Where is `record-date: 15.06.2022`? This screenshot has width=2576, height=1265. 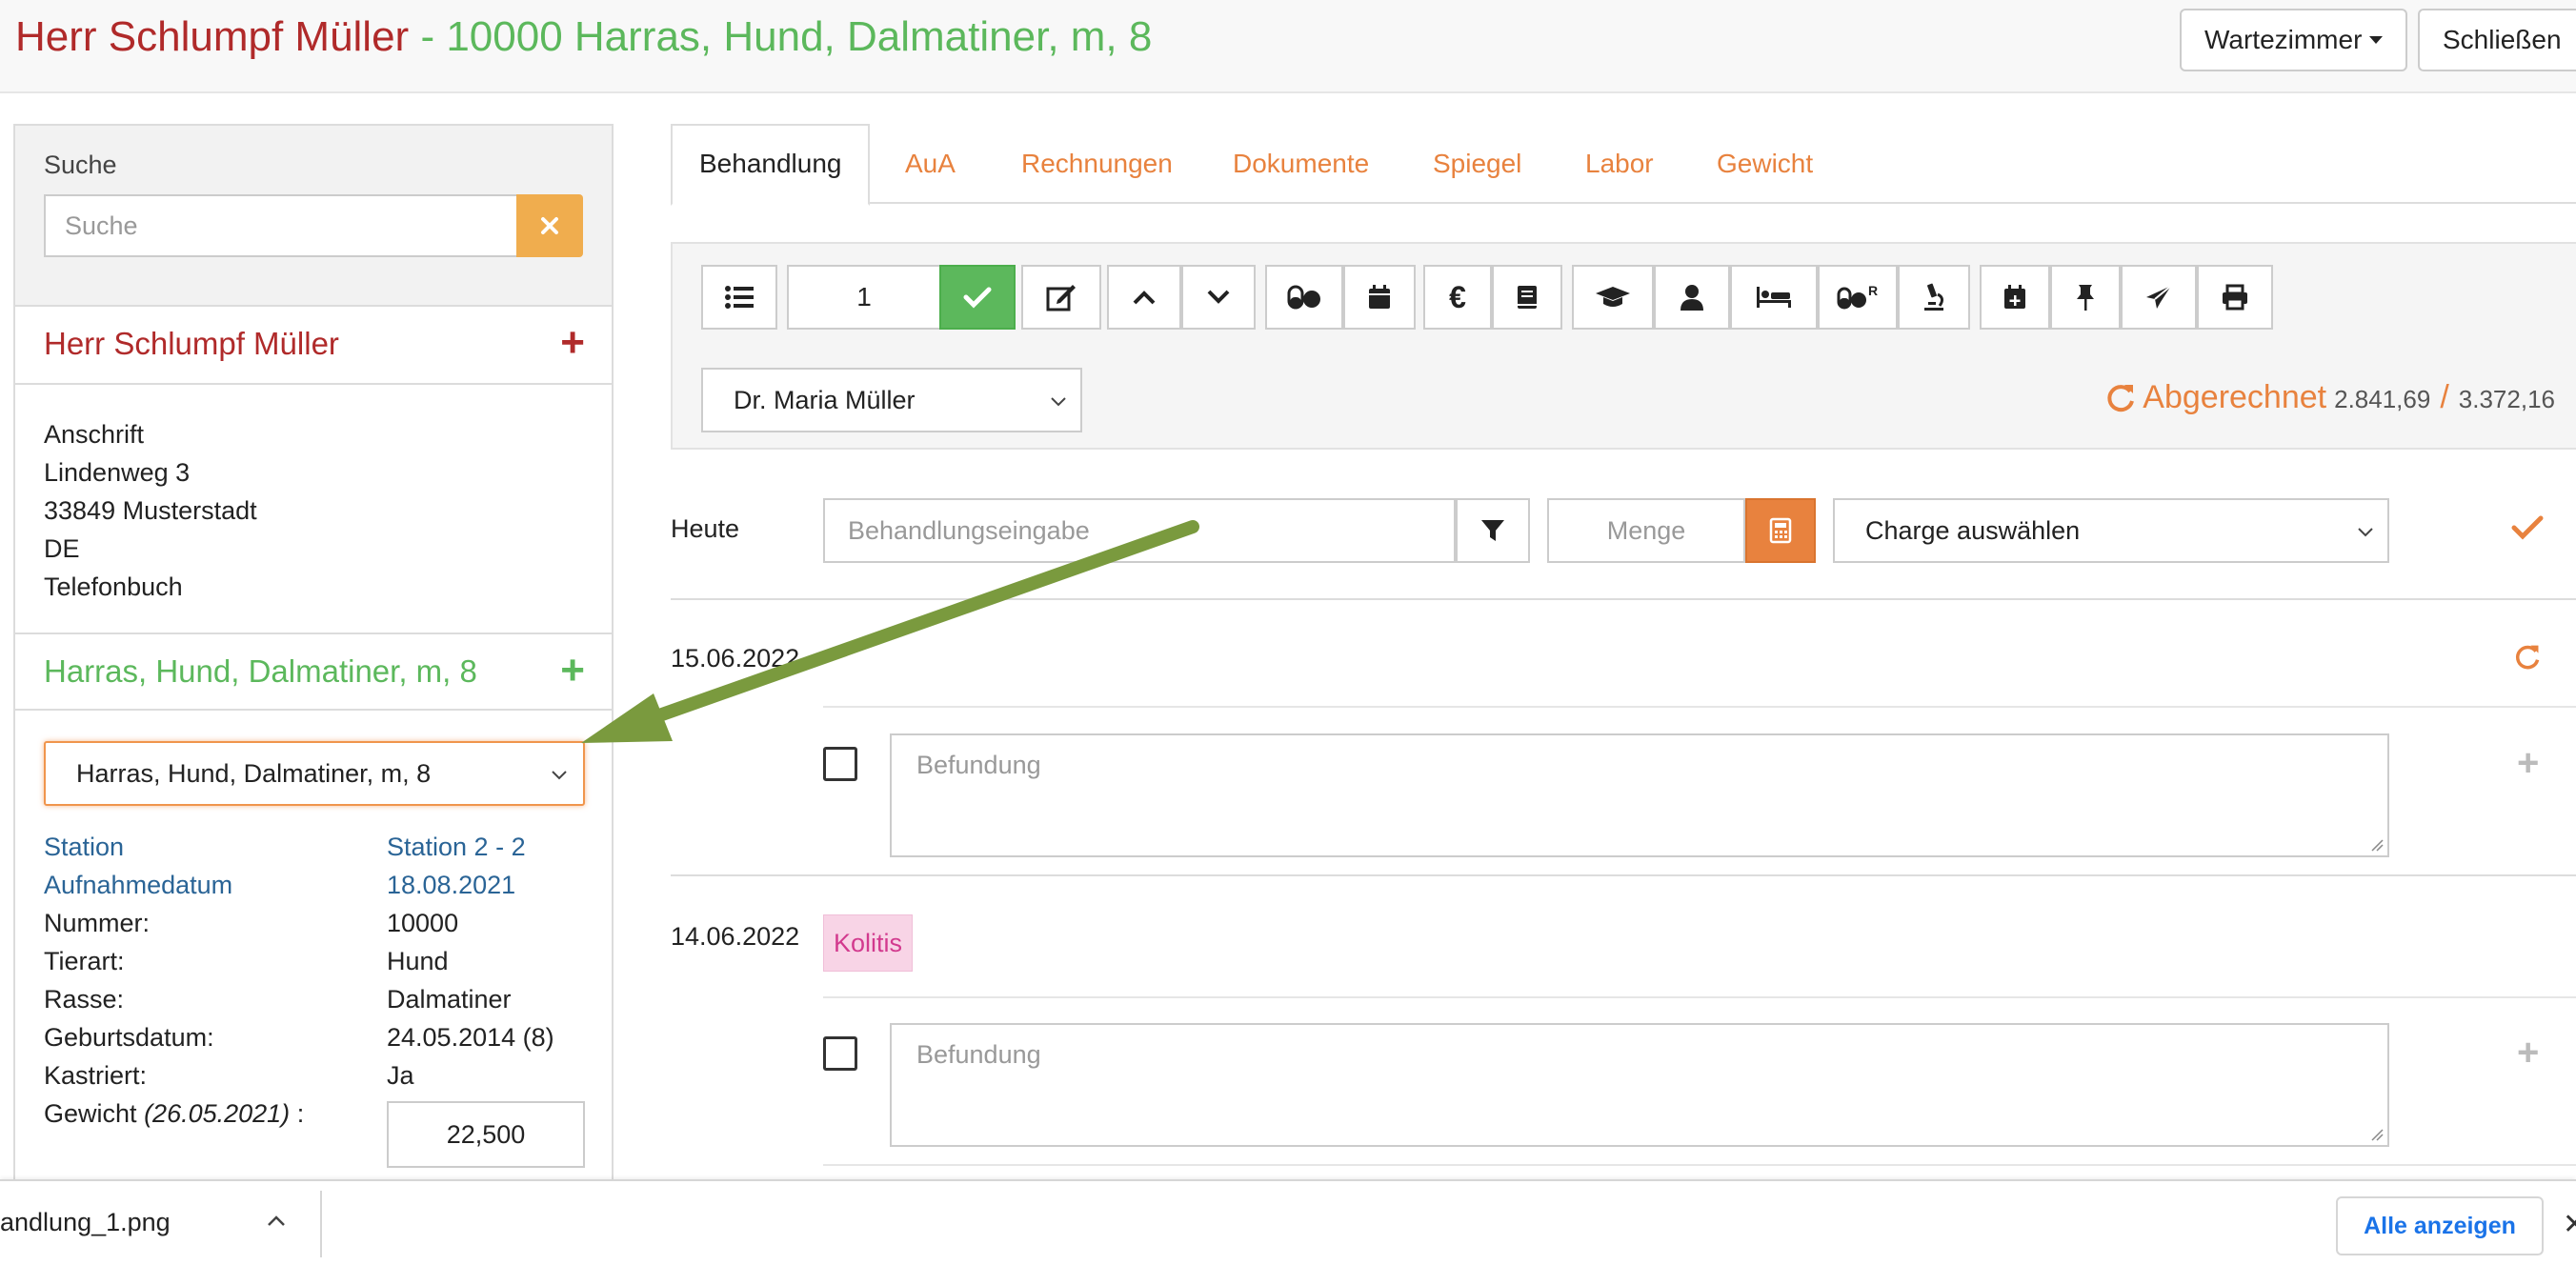
record-date: 15.06.2022 is located at coordinates (735, 658).